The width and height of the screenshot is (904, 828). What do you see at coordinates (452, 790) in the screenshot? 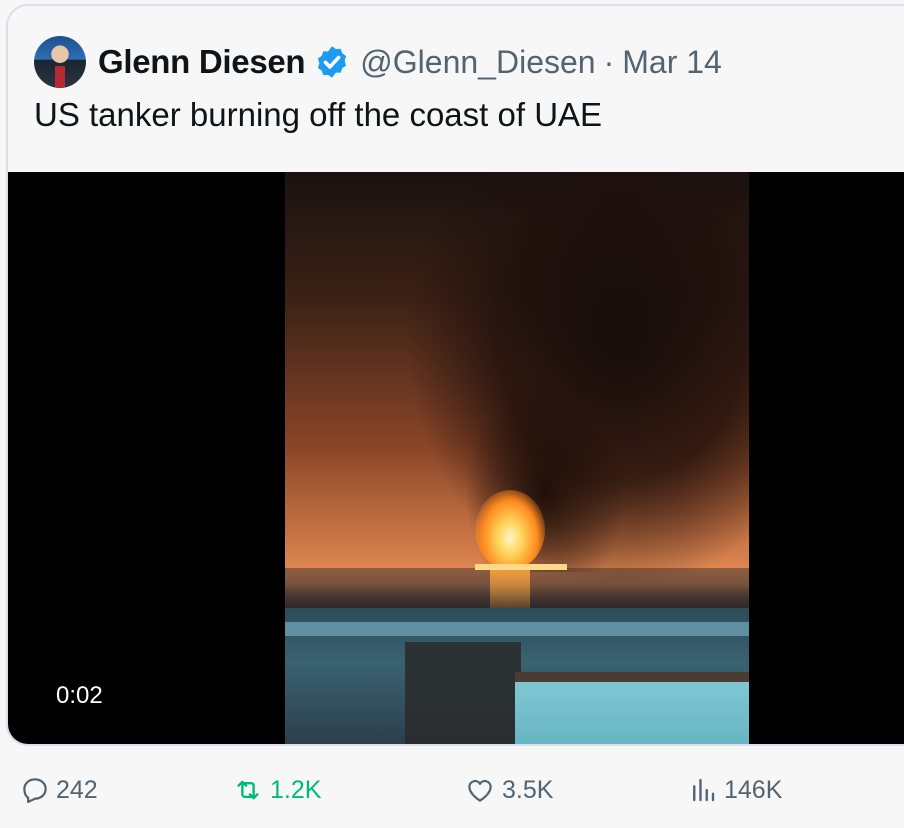
I see `action-bar: 242 1.2K 3.5K 146K` at bounding box center [452, 790].